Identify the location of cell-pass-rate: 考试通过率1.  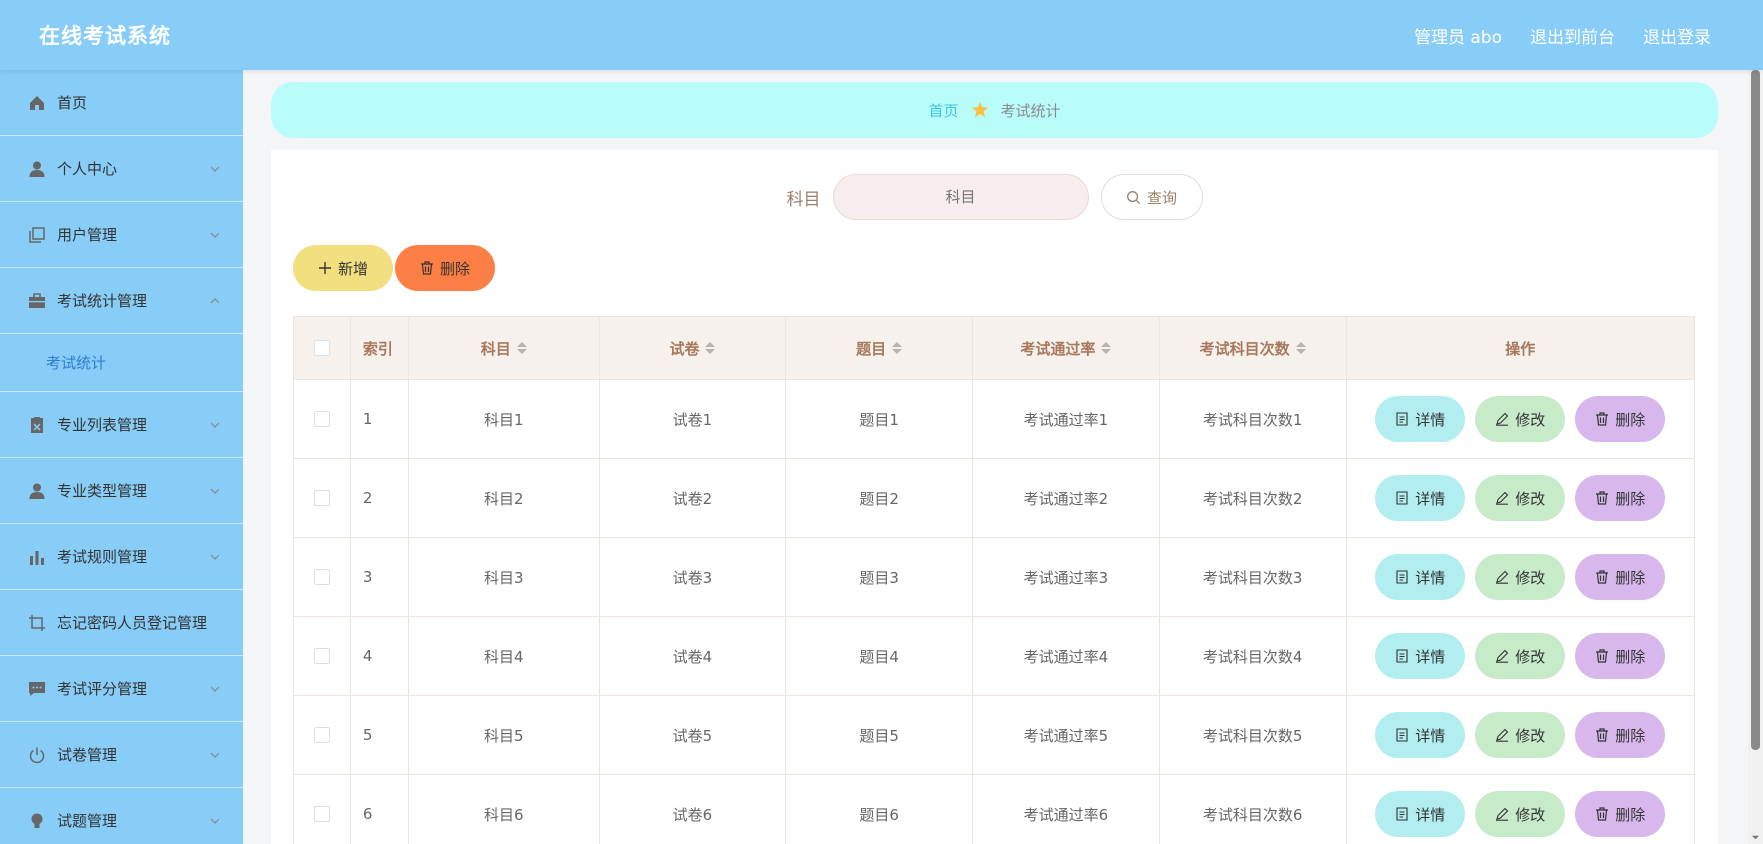
(1066, 419).